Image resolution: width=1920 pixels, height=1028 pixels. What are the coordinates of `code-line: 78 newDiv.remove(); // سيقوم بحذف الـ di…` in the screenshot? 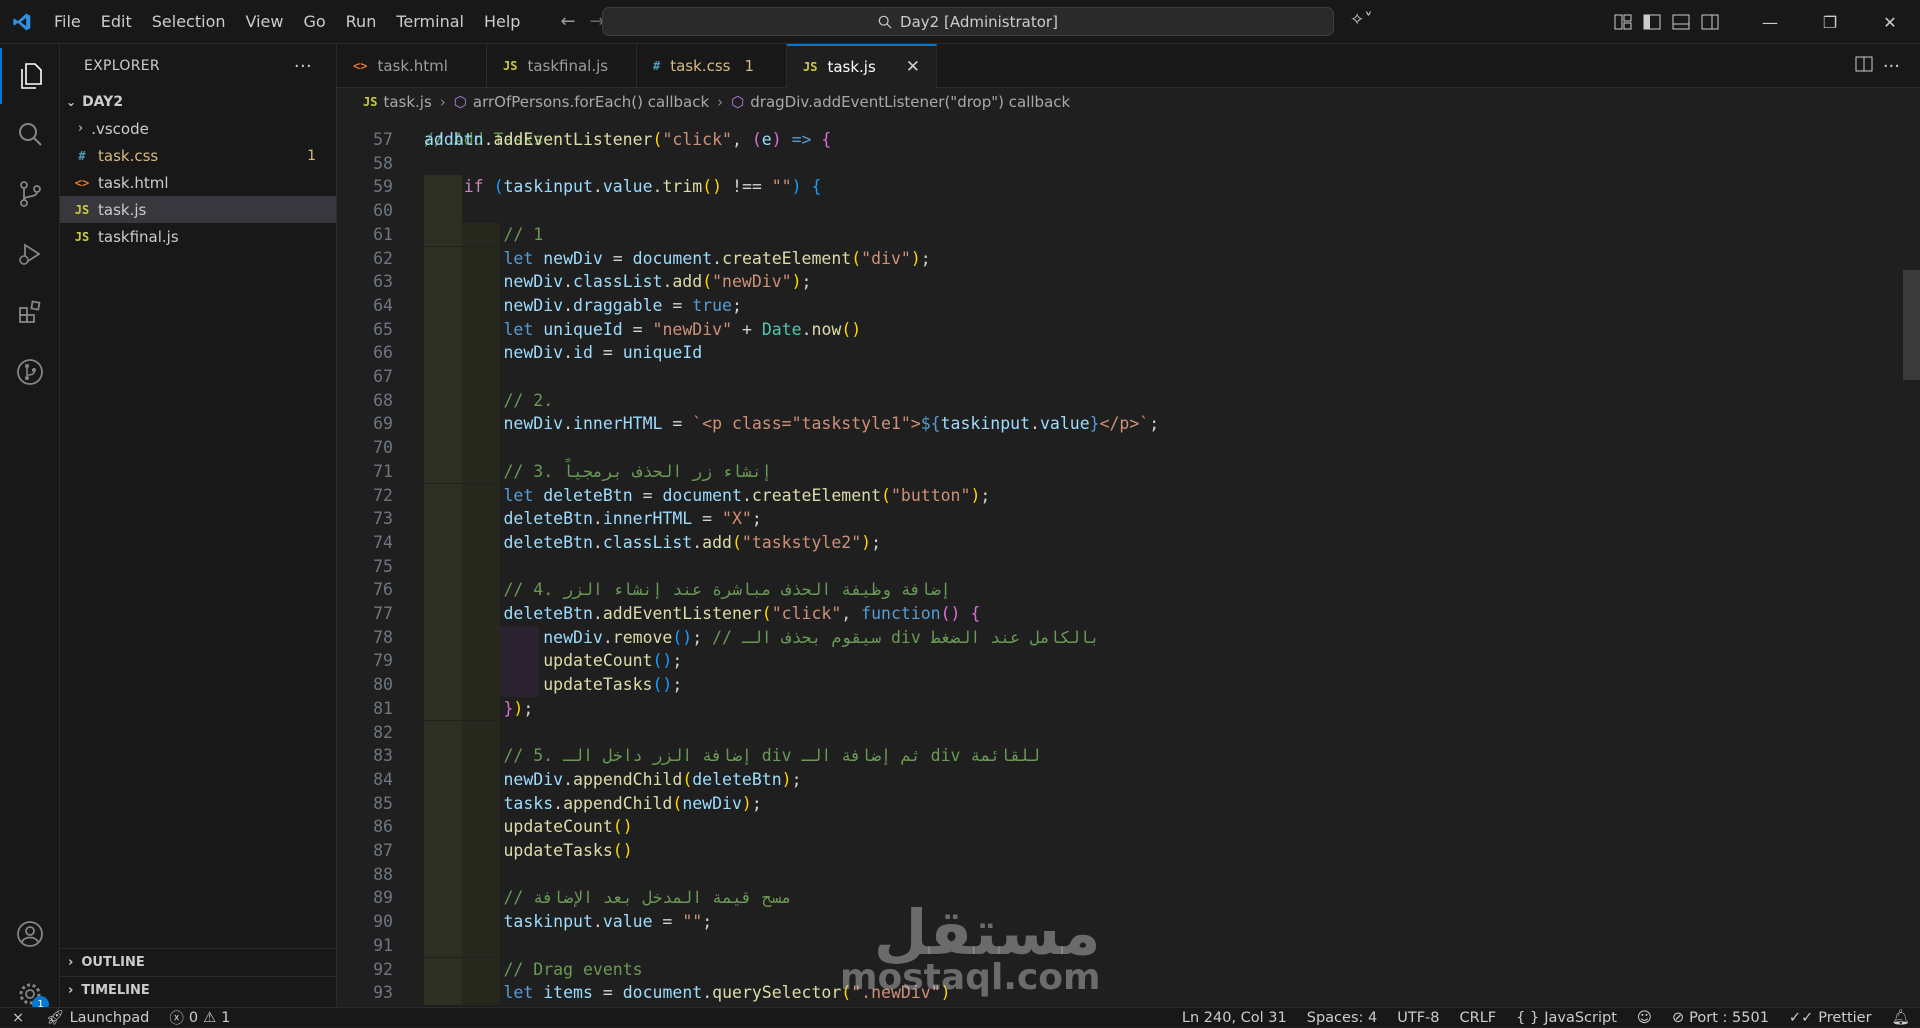 It's located at (1120, 637).